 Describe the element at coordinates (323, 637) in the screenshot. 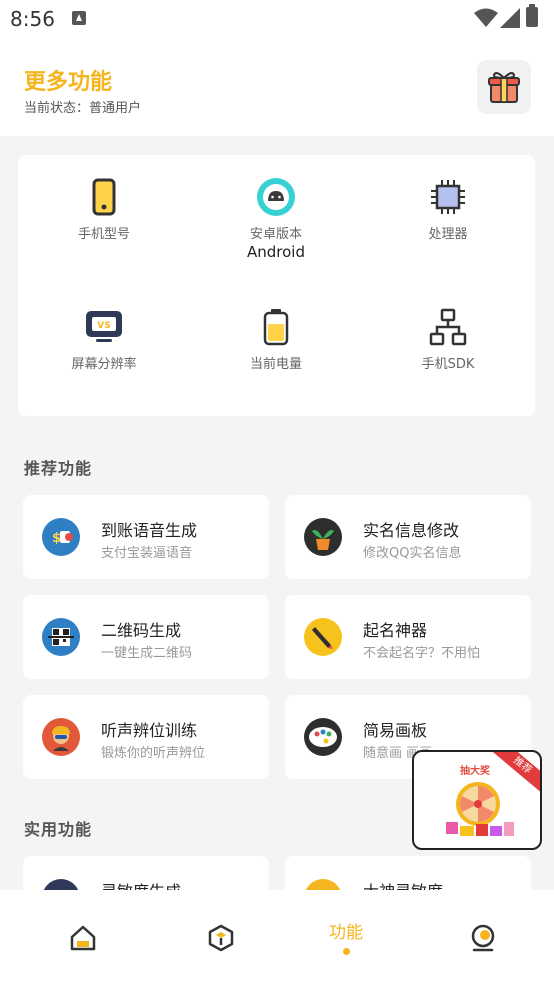

I see `pen-icon` at that location.